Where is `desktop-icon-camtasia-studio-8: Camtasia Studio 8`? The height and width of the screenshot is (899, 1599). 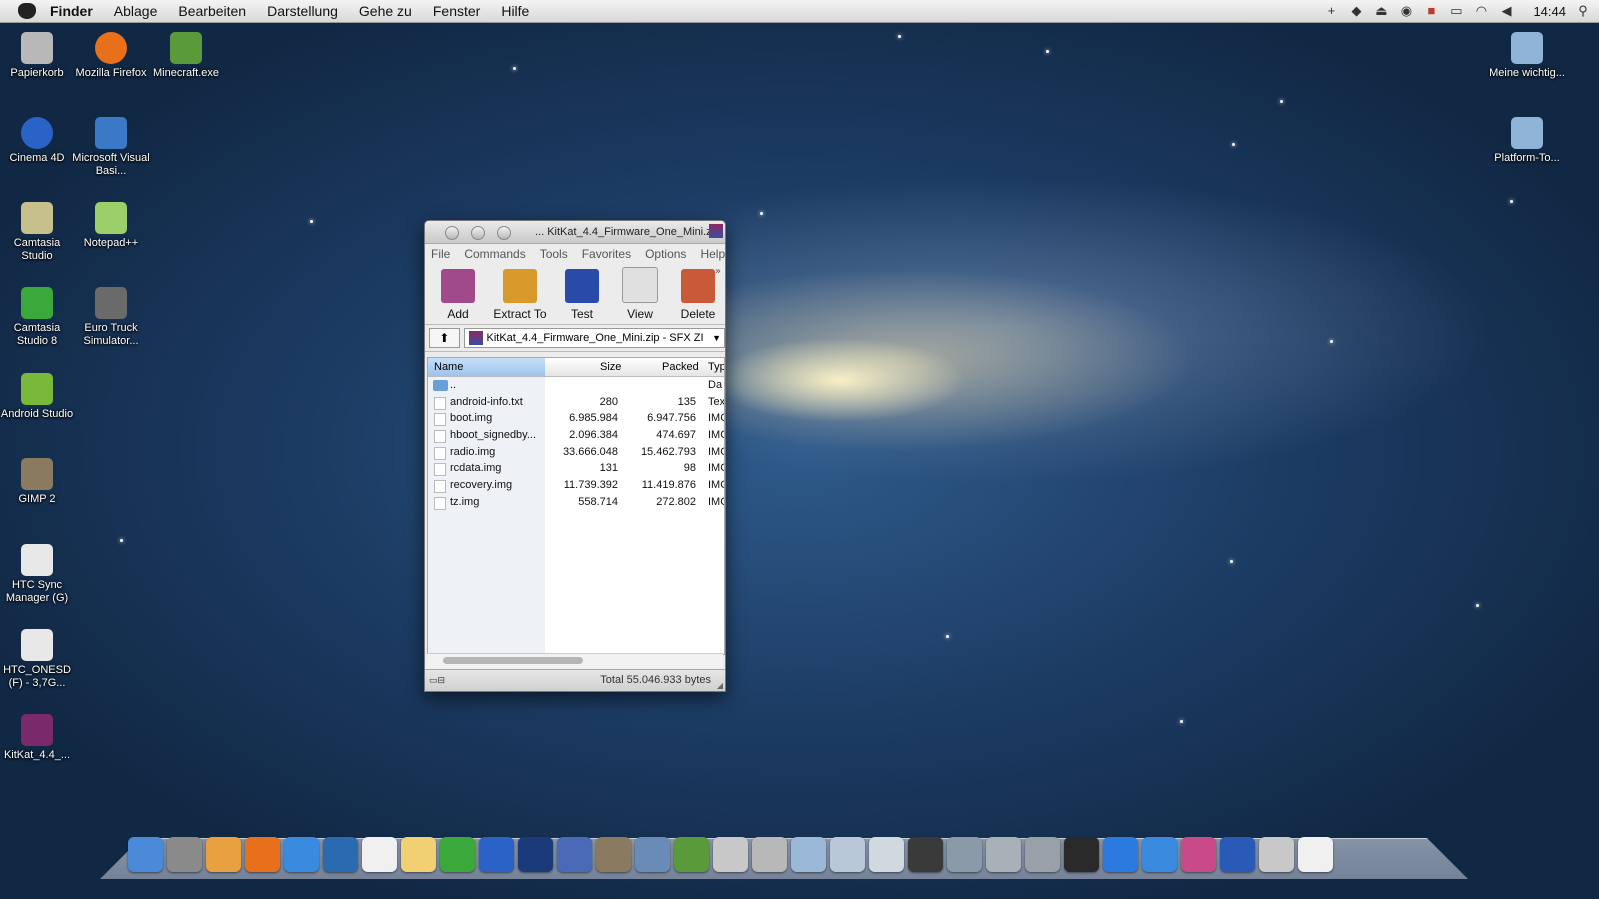
desktop-icon-camtasia-studio-8: Camtasia Studio 8 is located at coordinates (38, 317).